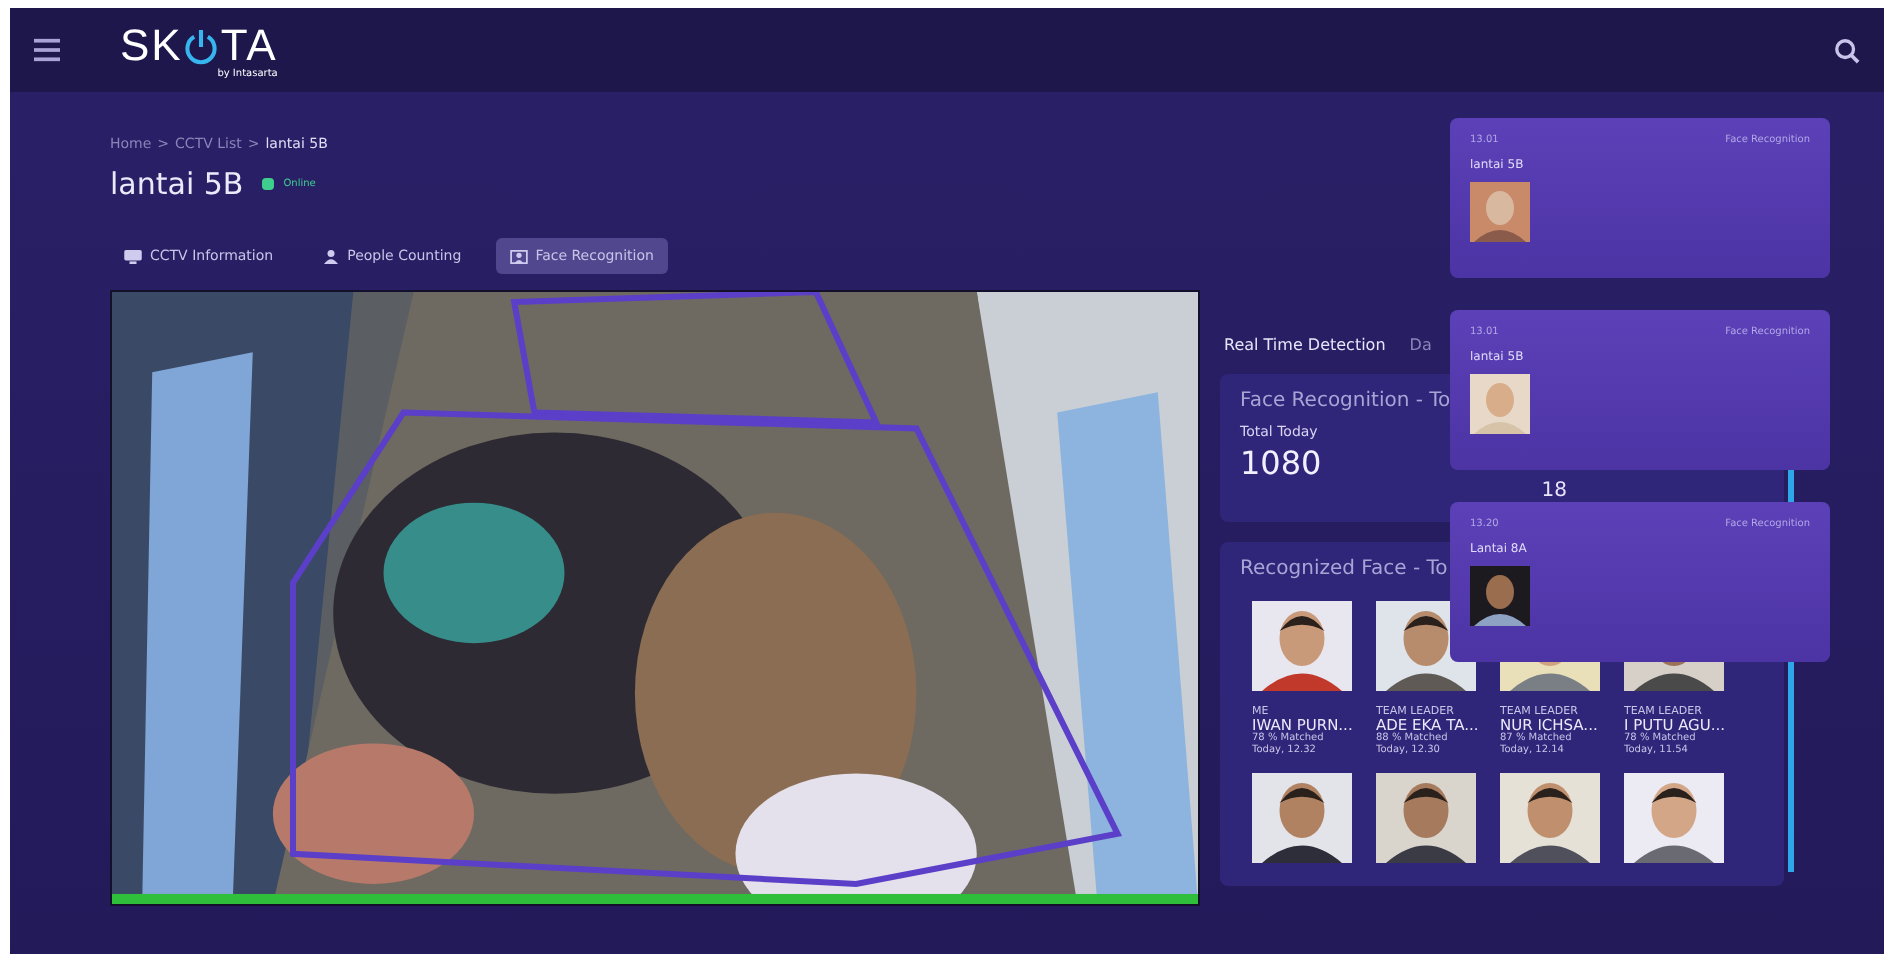  I want to click on person-icon, so click(330, 256).